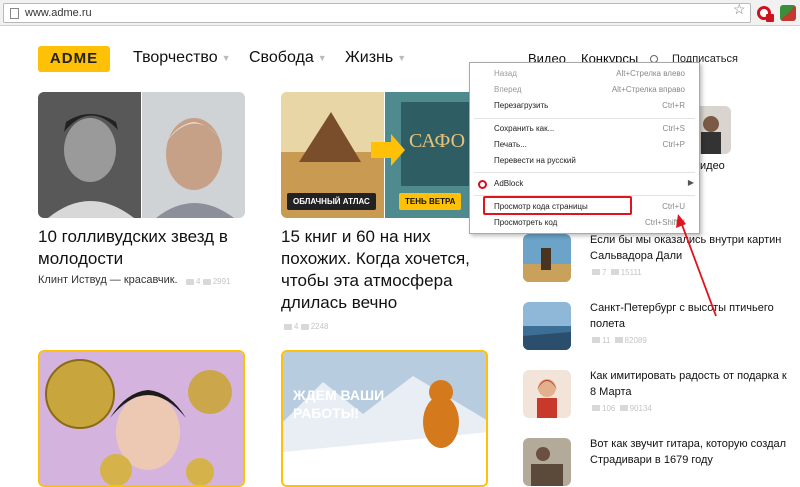 The image size is (800, 487). I want to click on sidebar-thumb-guitar, so click(547, 462).